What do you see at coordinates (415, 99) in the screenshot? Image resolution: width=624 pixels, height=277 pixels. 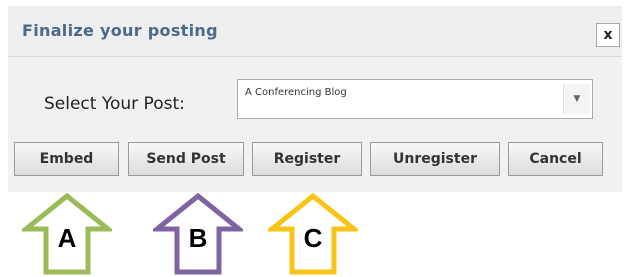 I see `select-post-dropdown: A Conferencing Blog ▼` at bounding box center [415, 99].